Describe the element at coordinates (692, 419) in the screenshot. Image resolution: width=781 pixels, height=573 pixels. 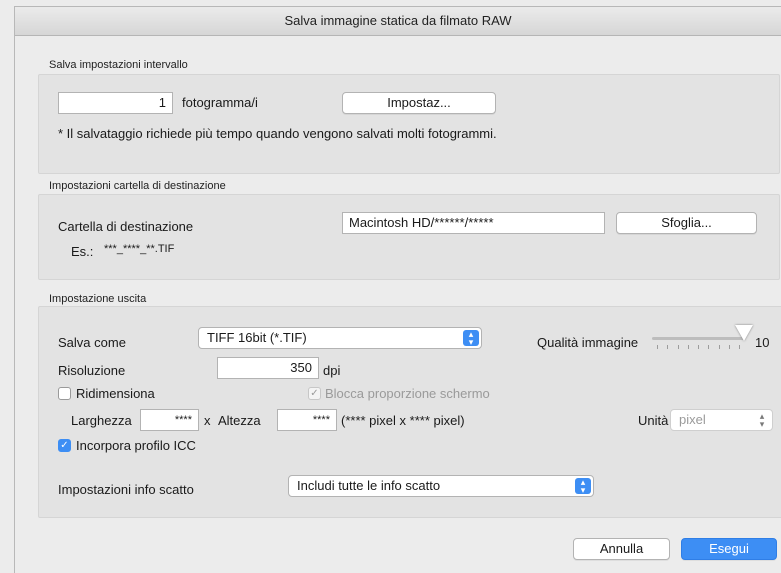
I see `unit-value: pixel` at that location.